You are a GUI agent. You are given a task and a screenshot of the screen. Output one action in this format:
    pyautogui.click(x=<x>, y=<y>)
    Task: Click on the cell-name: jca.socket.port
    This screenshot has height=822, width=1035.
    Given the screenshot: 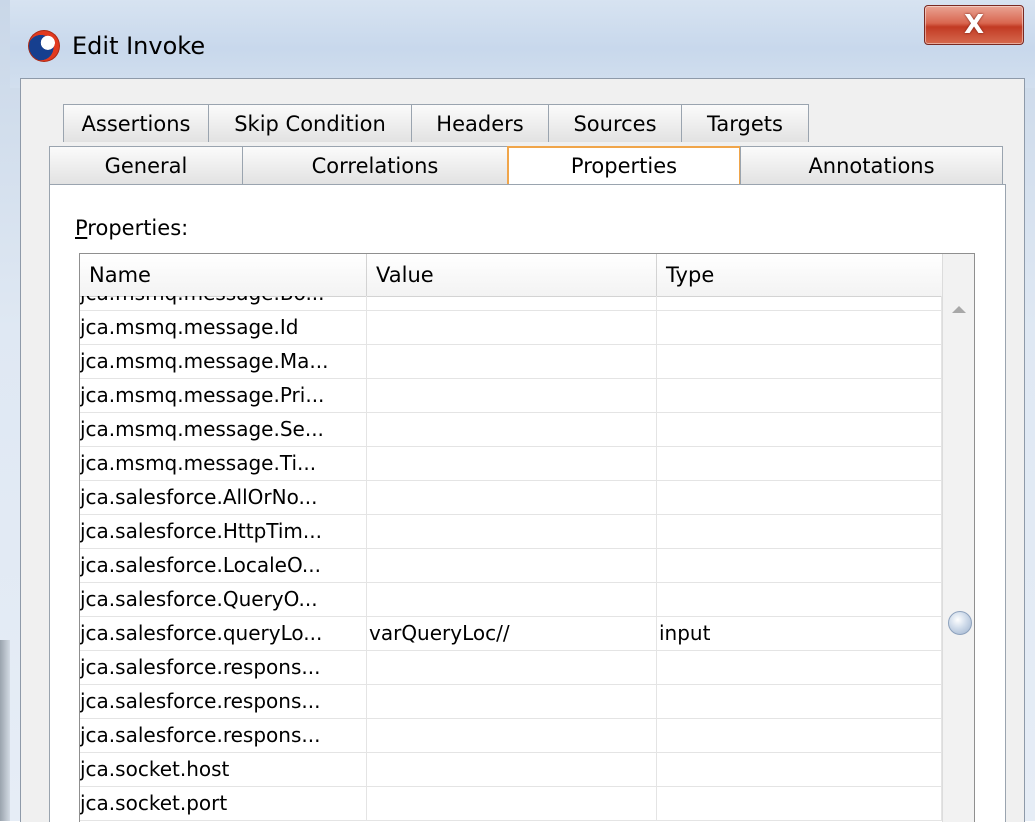 What is the action you would take?
    pyautogui.click(x=223, y=803)
    